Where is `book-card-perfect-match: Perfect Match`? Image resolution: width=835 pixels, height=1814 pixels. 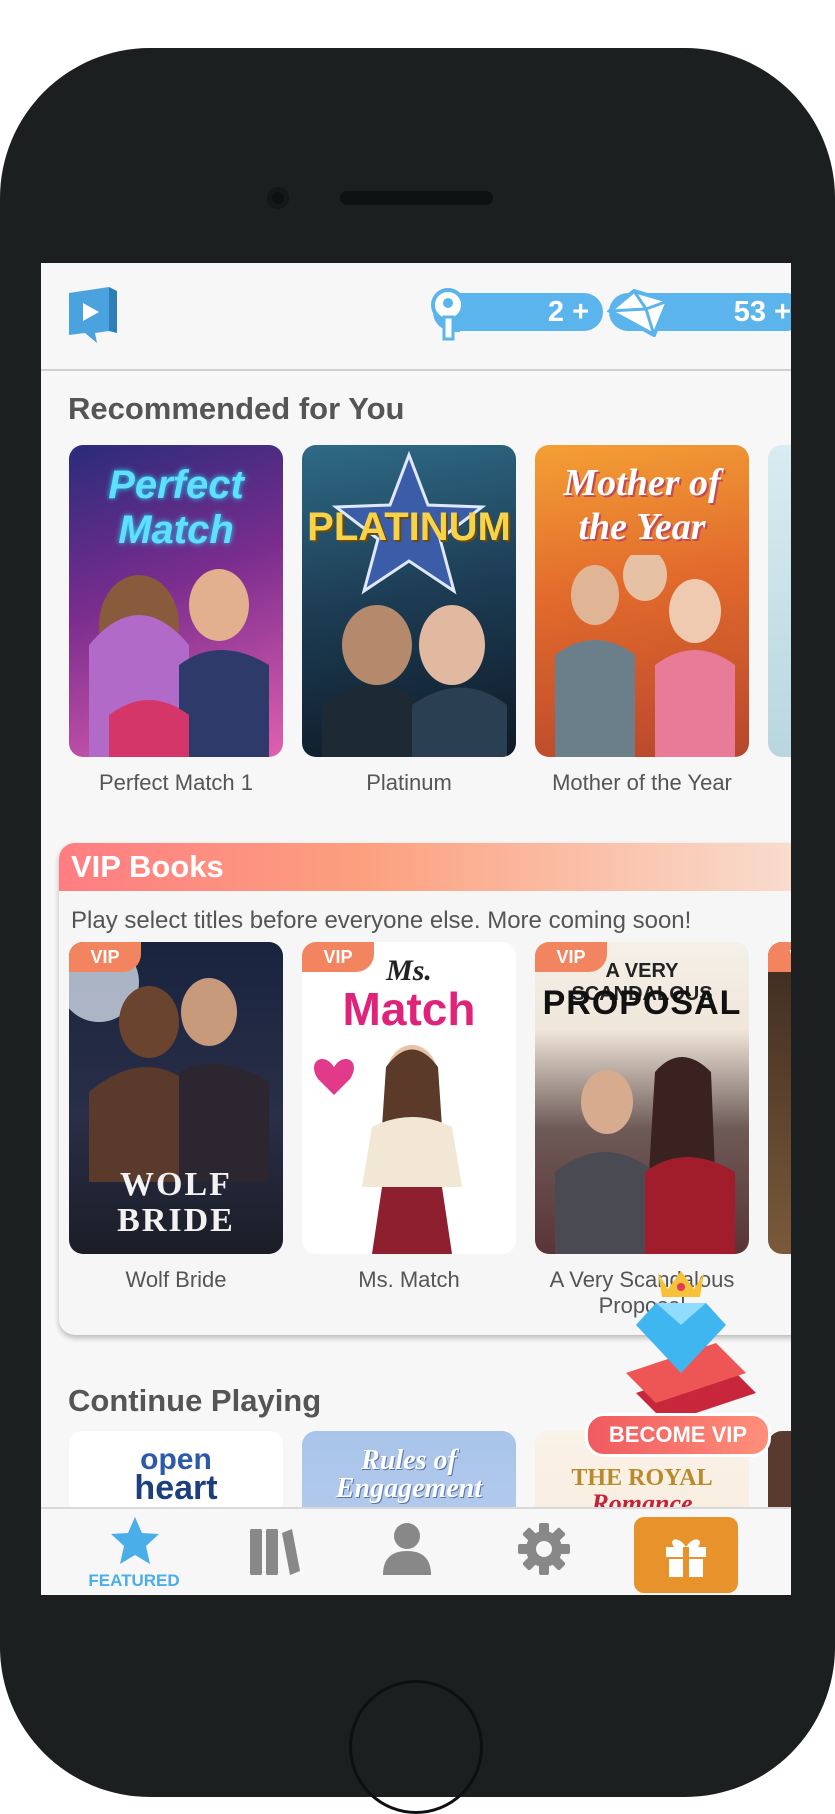
book-card-perfect-match: Perfect Match is located at coordinates (176, 601).